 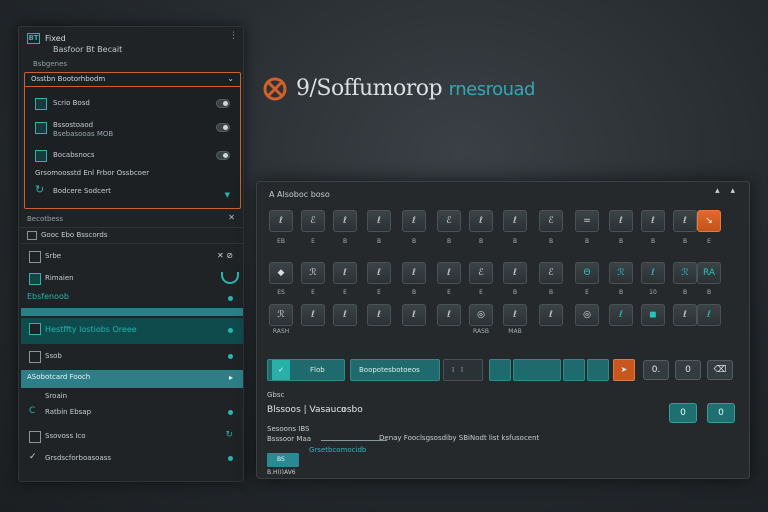 I want to click on zero-button: 0, so click(x=688, y=370).